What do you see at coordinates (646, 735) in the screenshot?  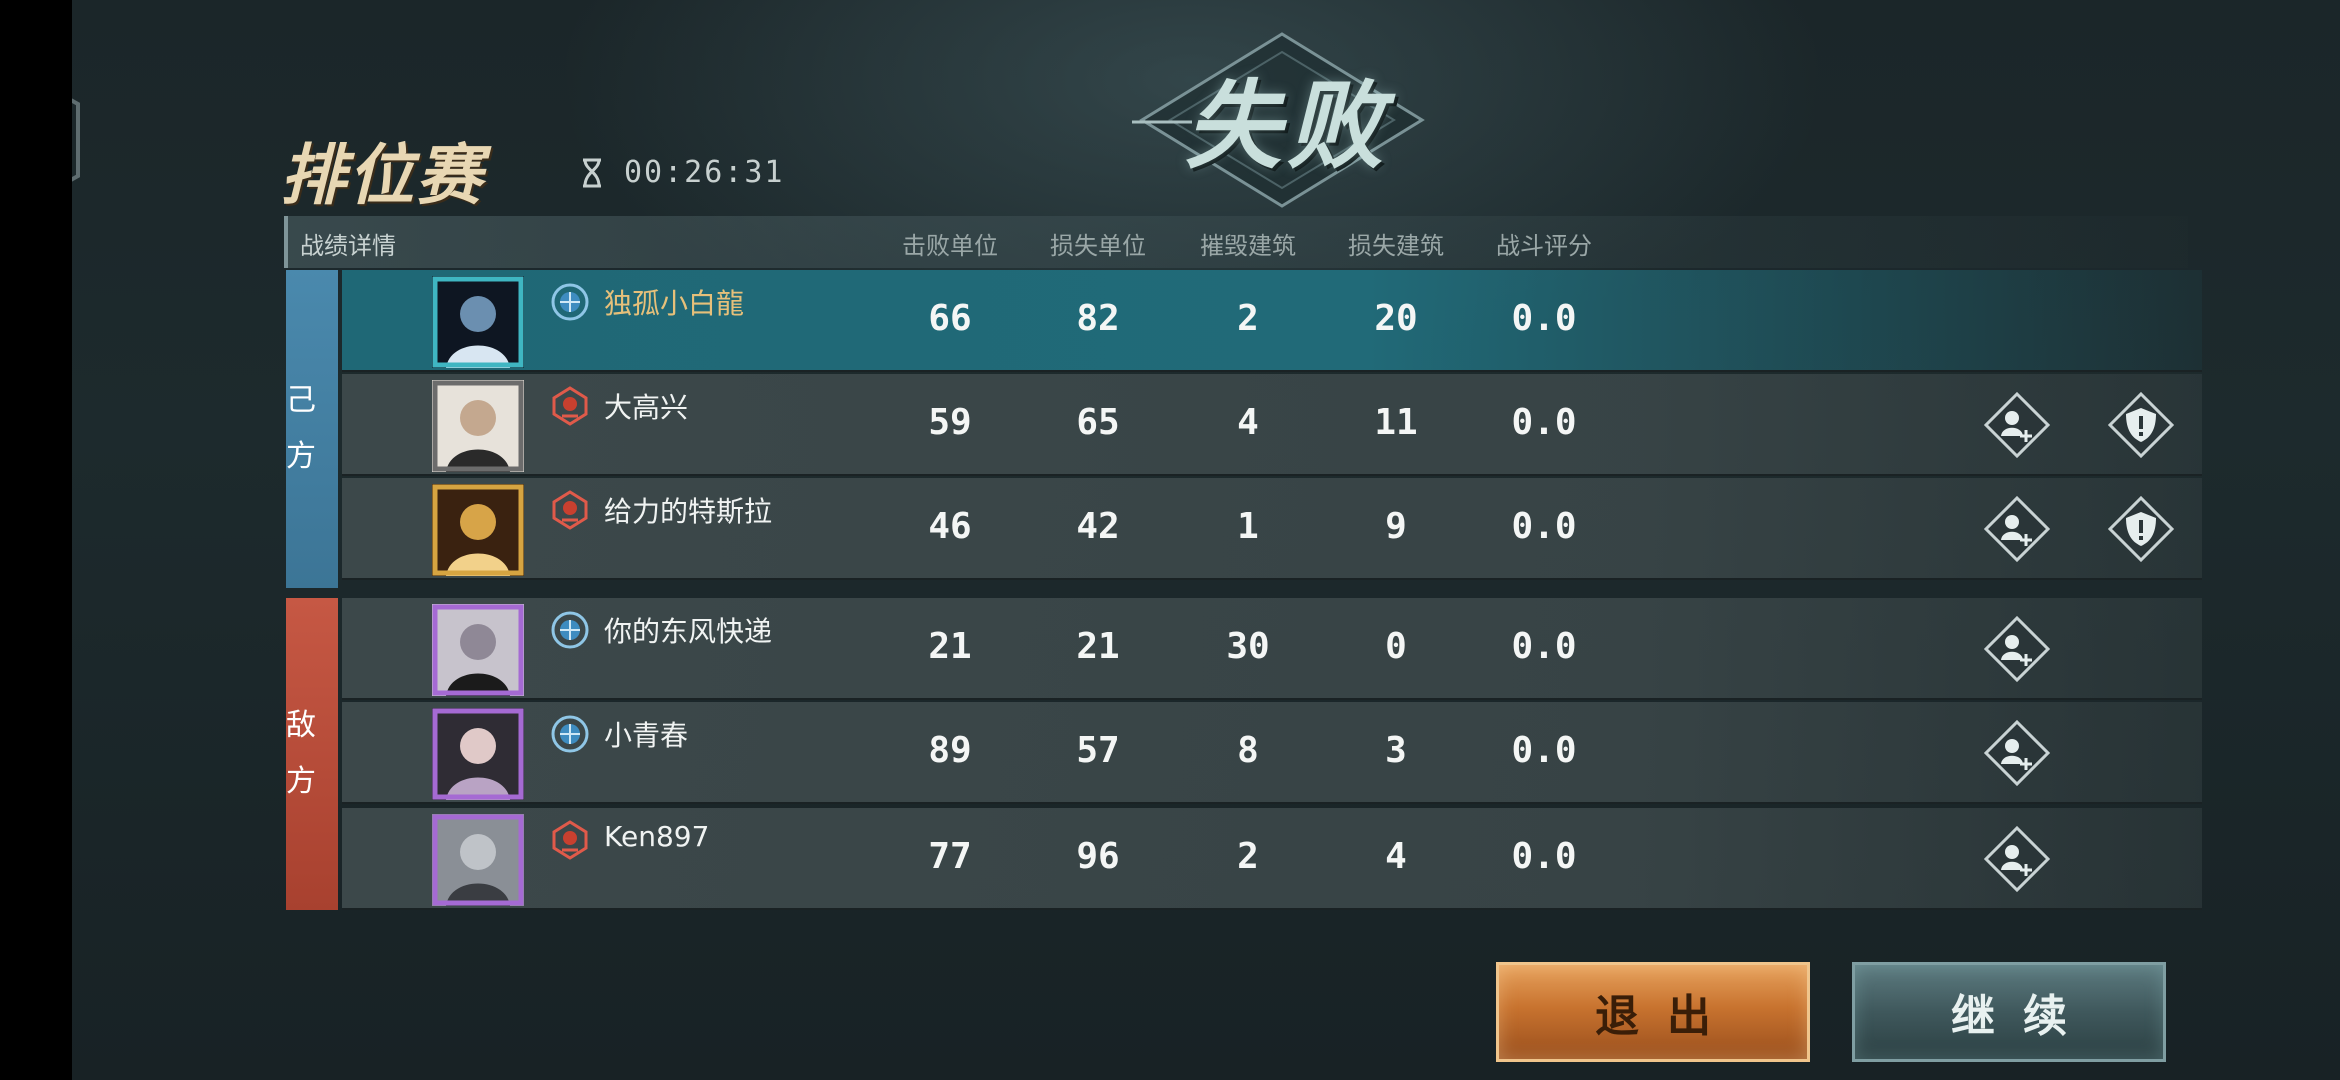 I see `player-name: 小青春` at bounding box center [646, 735].